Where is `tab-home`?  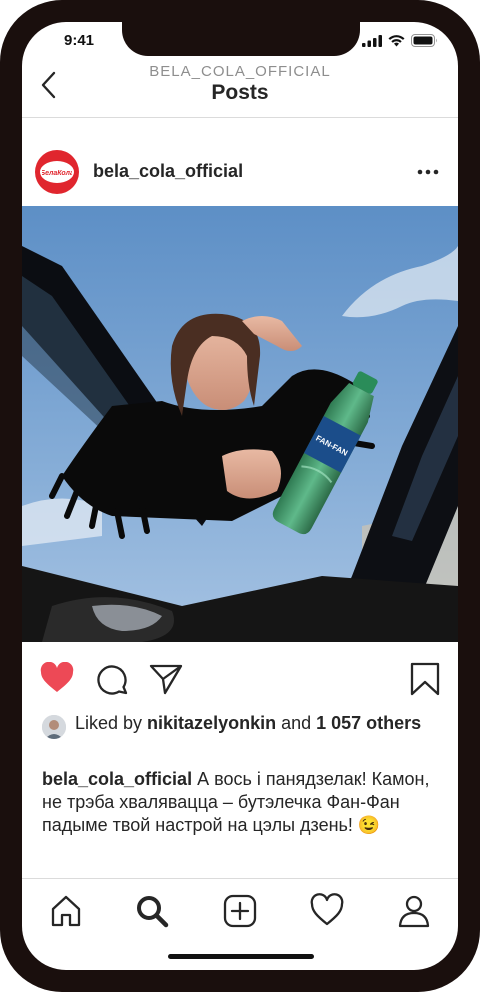 tab-home is located at coordinates (66, 911).